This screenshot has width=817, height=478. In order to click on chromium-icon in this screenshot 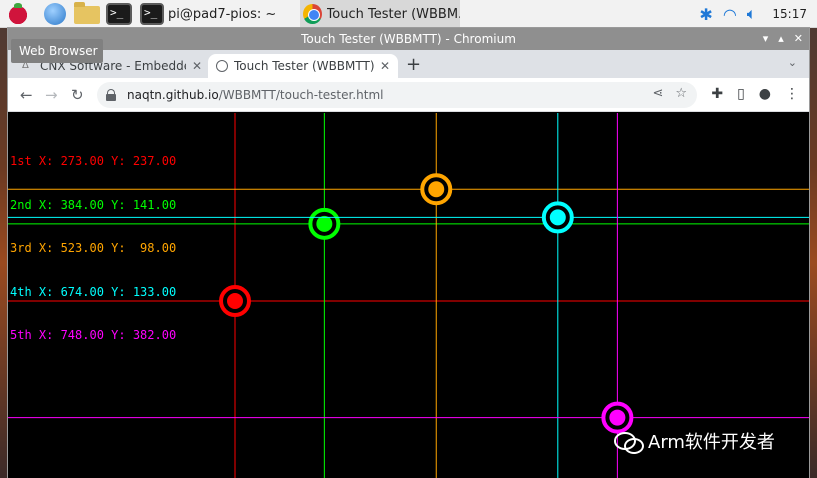, I will do `click(312, 14)`.